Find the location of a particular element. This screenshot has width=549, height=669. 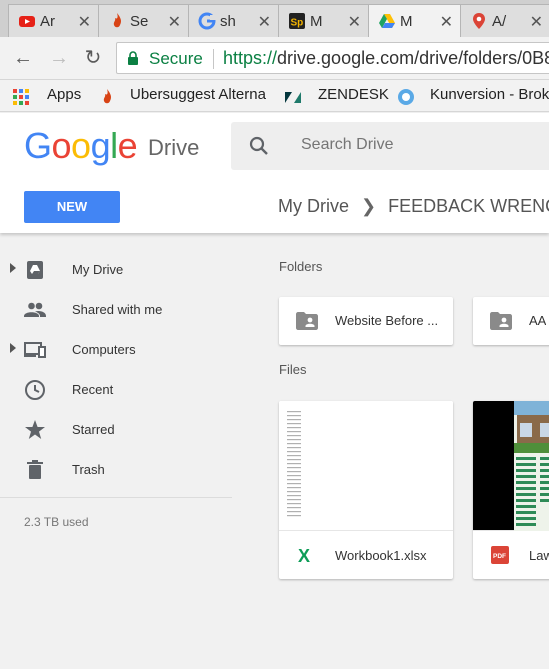

svg-text: X is located at coordinates (304, 555).